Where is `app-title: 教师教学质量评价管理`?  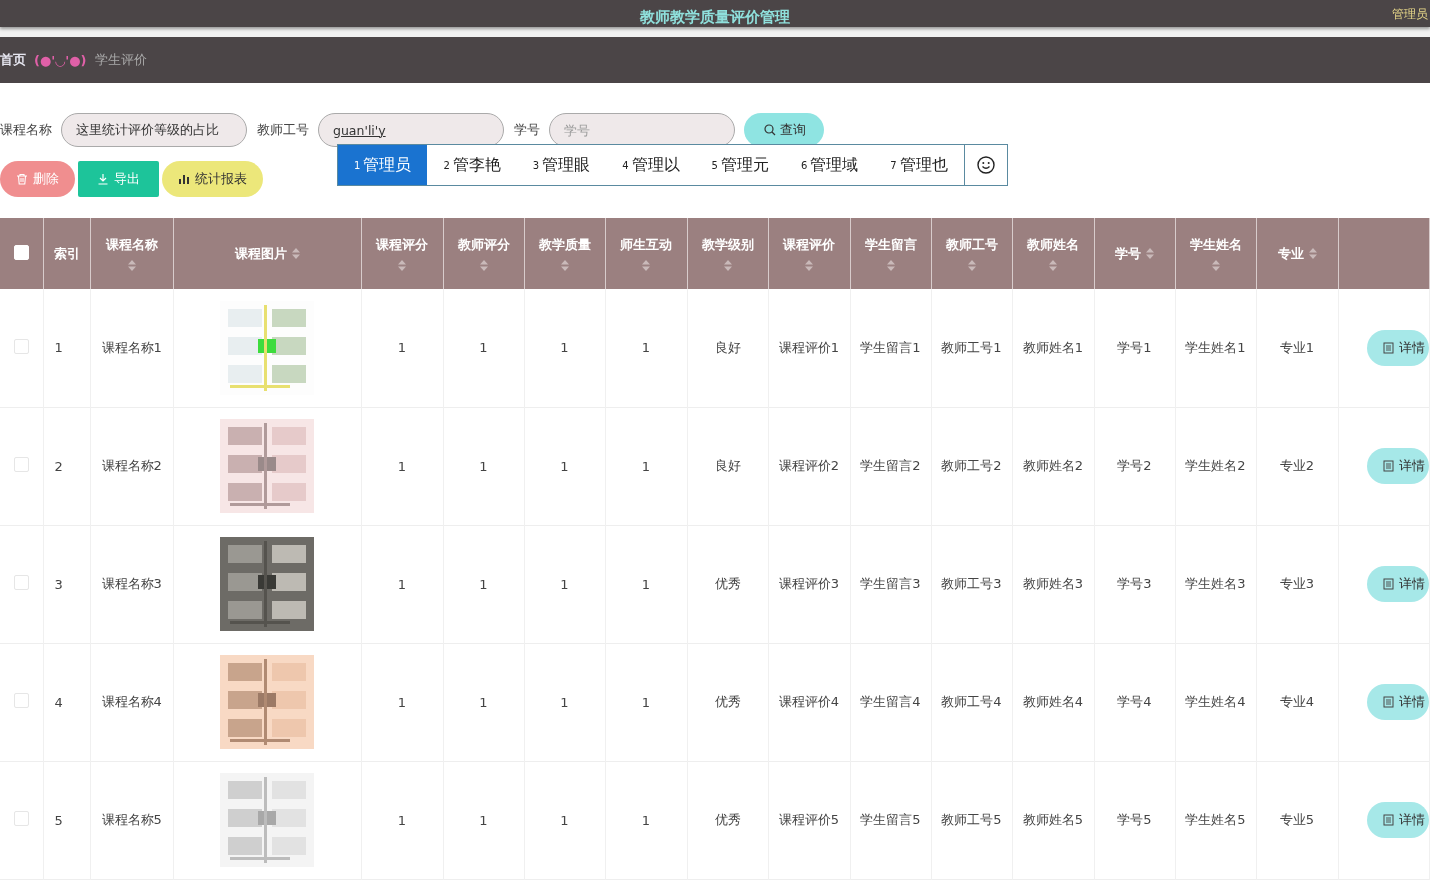
app-title: 教师教学质量评价管理 is located at coordinates (715, 17).